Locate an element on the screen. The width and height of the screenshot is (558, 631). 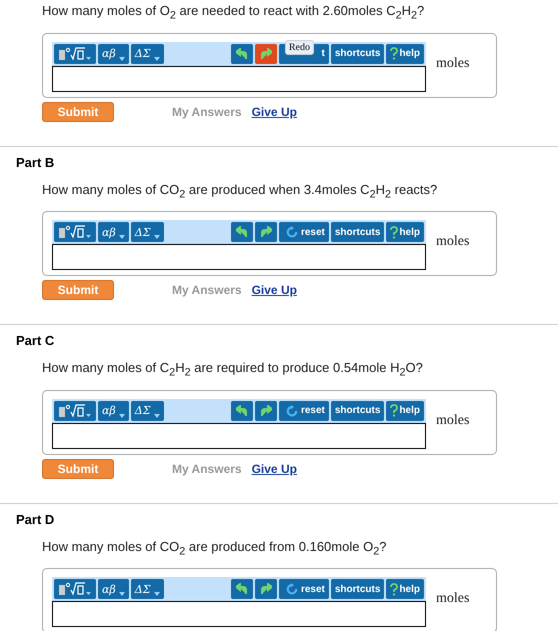
question-text: How many moles of CO$_{2}$ are produced from 0.160mole O$_{2}$? is located at coordinates (215, 549).